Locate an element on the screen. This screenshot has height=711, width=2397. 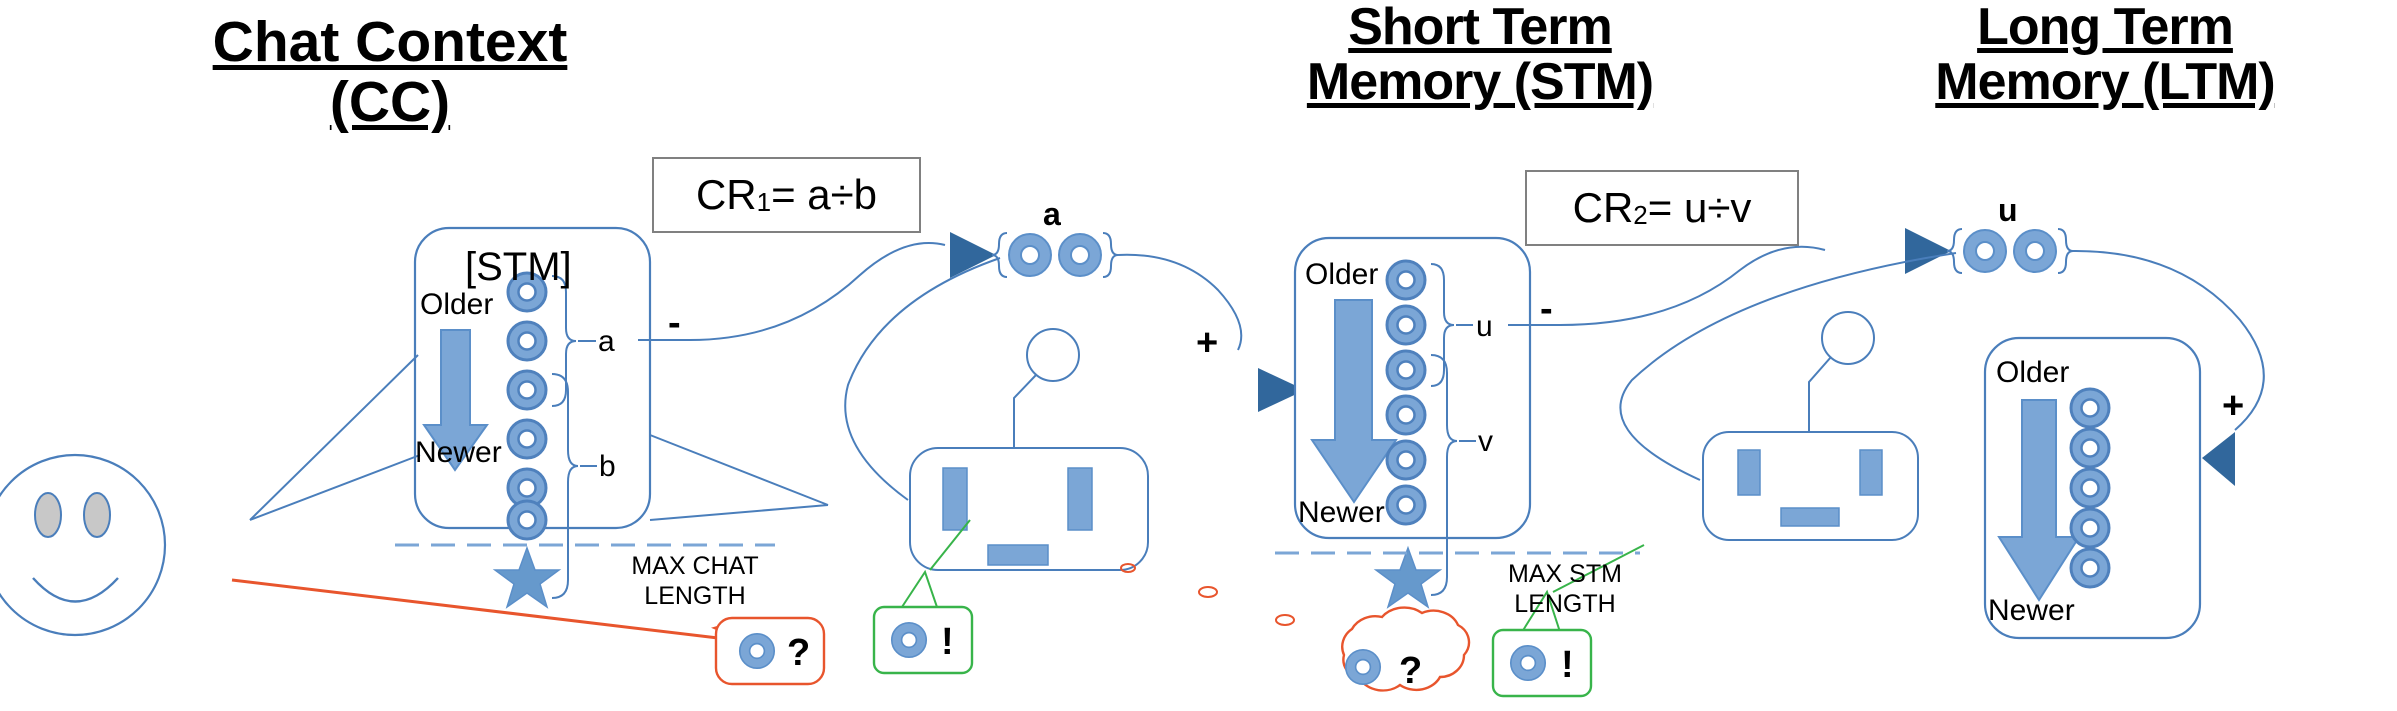
cr2-body: = u÷v is located at coordinates (1699, 207).